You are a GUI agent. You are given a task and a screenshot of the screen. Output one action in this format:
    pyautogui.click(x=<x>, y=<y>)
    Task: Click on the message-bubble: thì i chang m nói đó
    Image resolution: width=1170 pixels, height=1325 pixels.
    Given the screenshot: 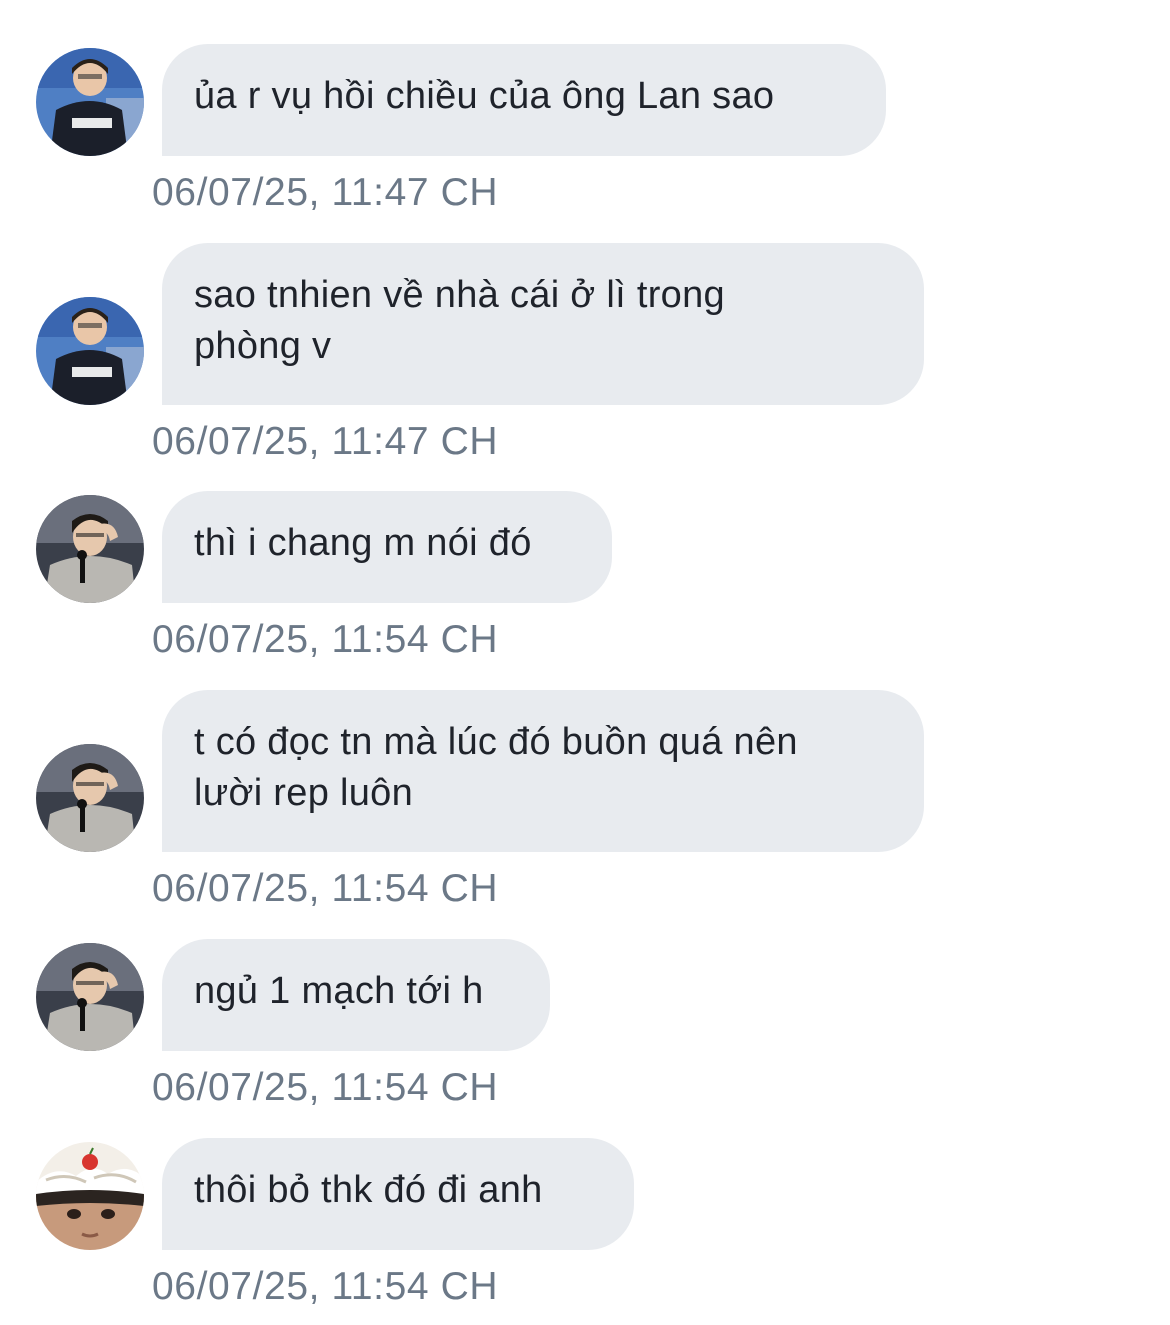 What is the action you would take?
    pyautogui.click(x=387, y=547)
    